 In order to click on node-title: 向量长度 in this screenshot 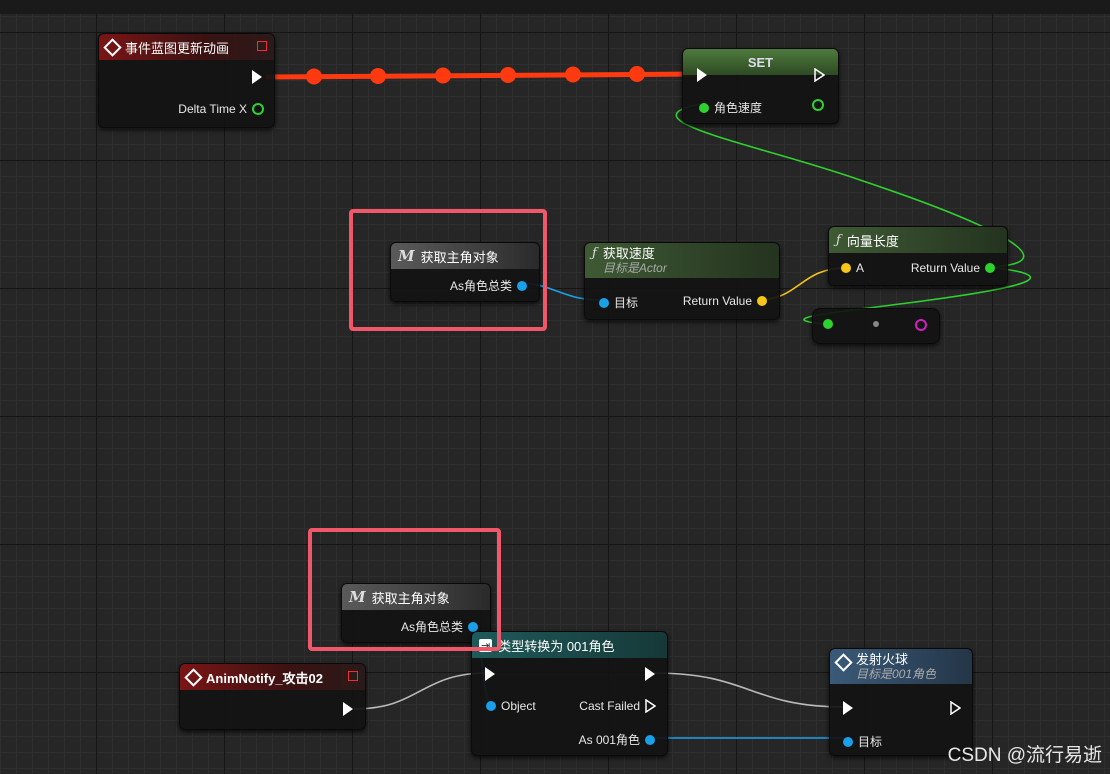, I will do `click(872, 241)`.